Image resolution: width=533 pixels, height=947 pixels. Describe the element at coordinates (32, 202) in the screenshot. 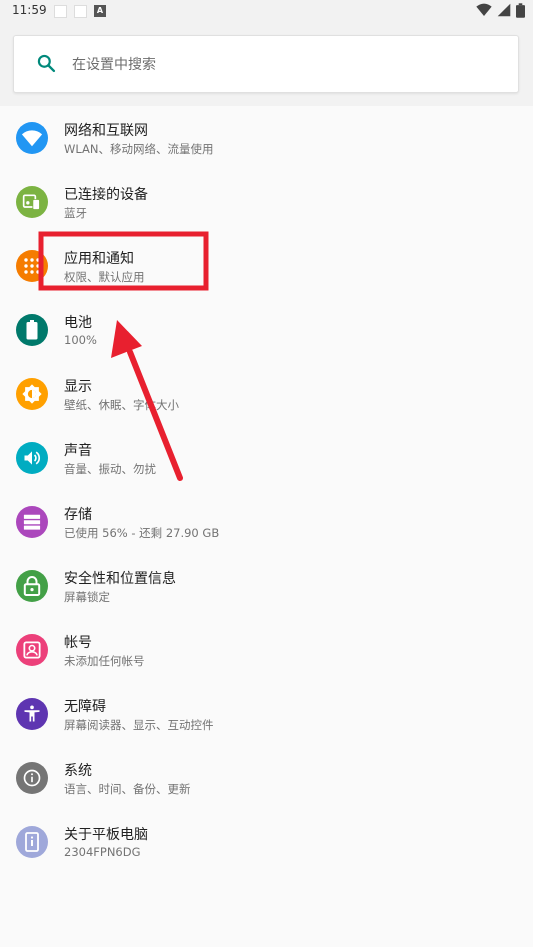

I see `devices-icon` at that location.